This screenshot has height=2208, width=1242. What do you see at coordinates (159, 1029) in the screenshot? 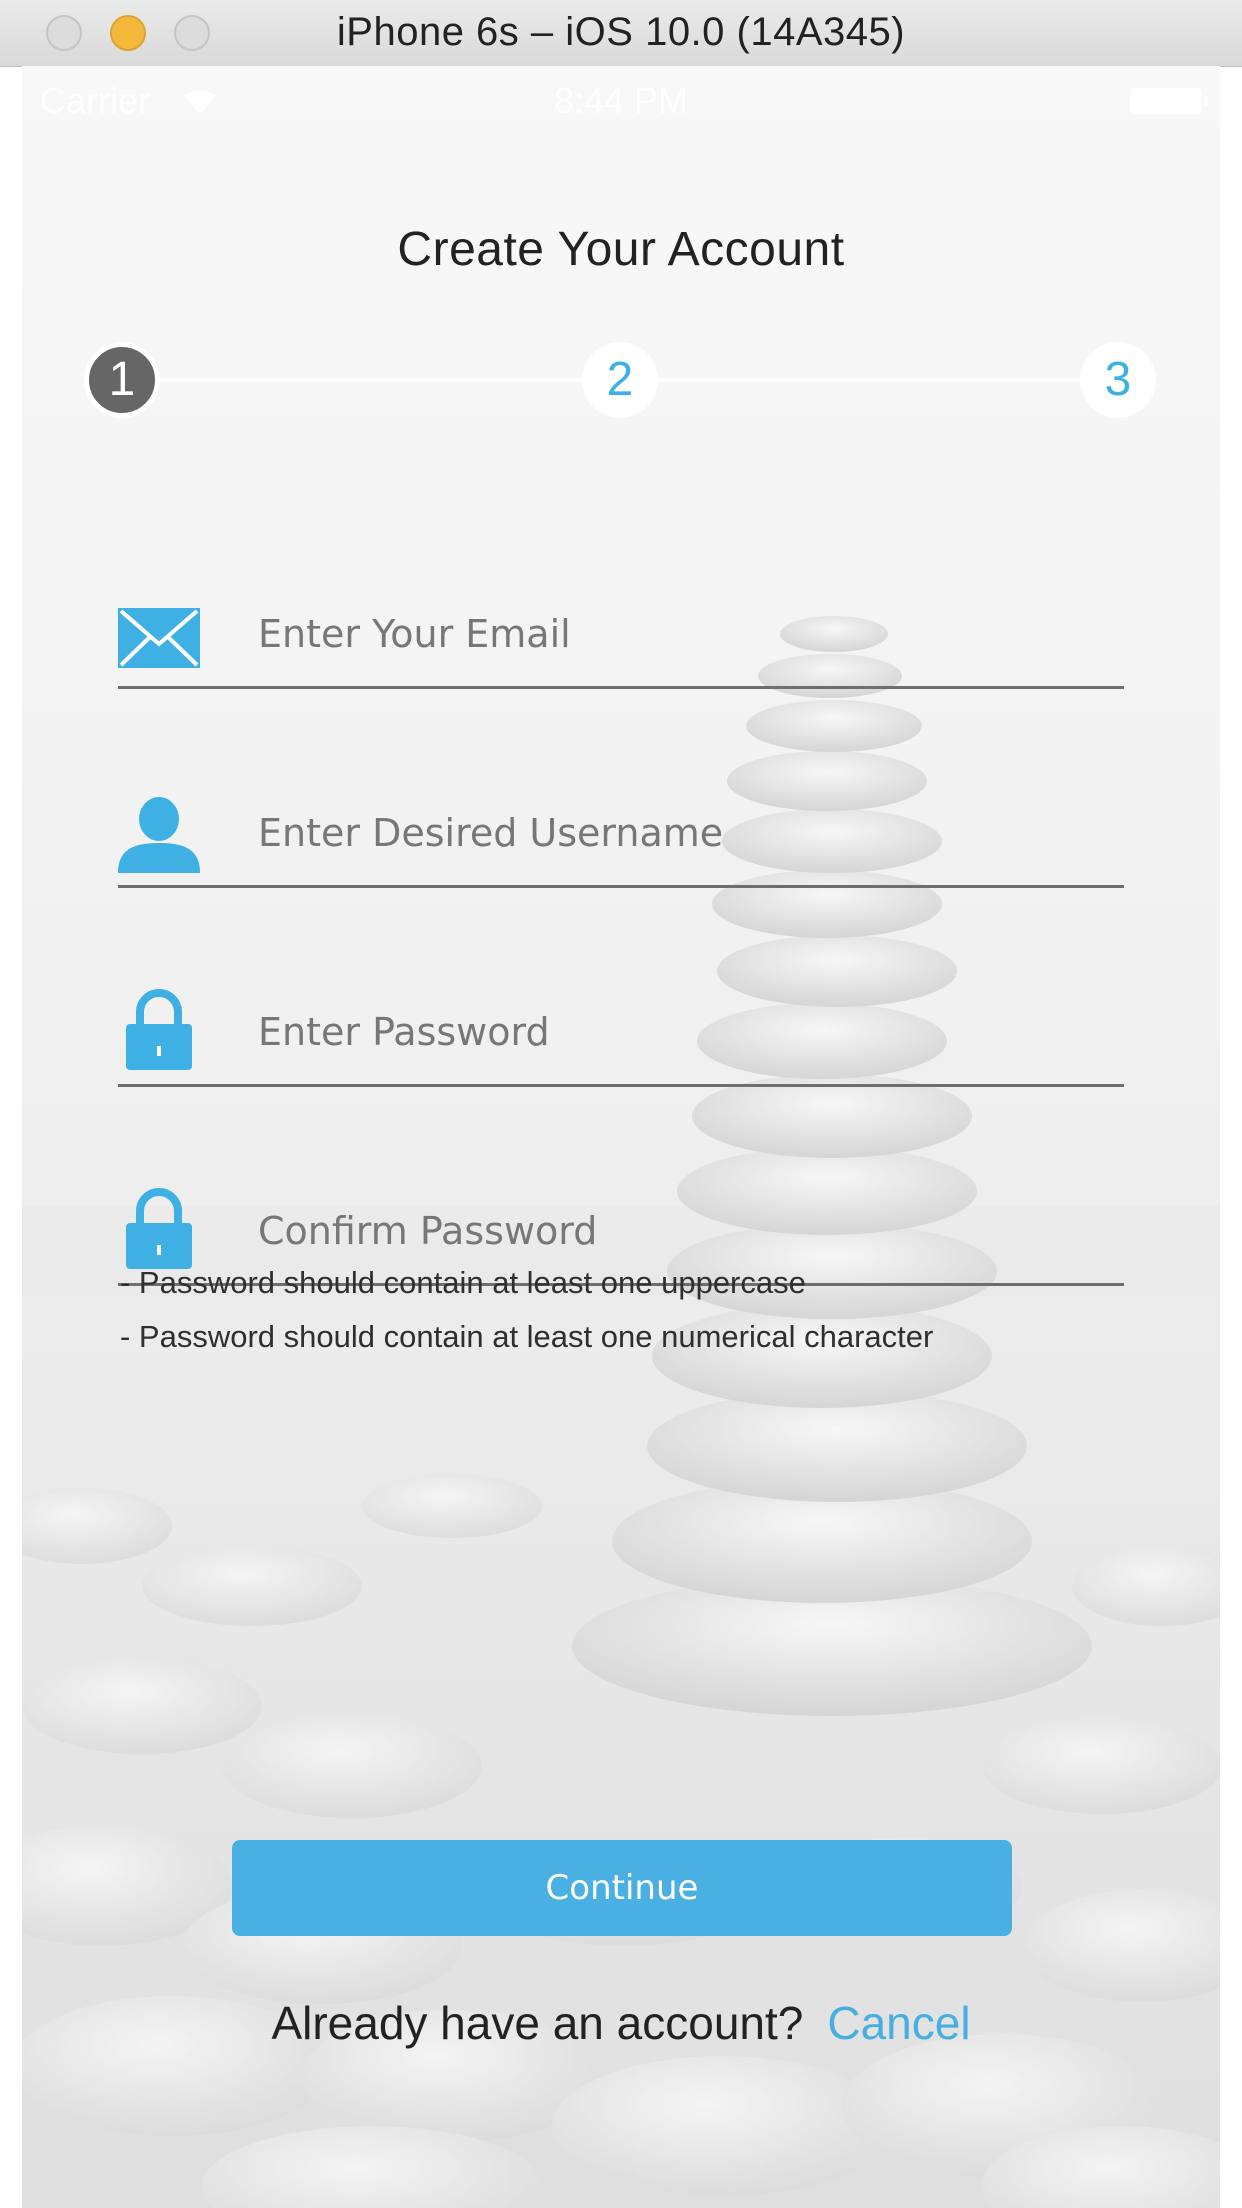
I see `lock-icon` at bounding box center [159, 1029].